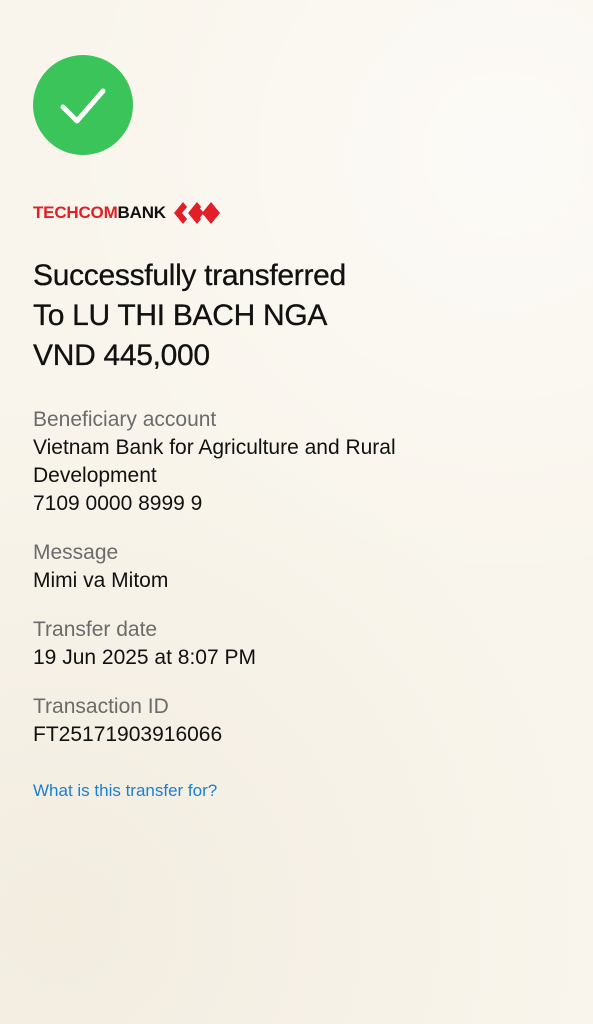 The width and height of the screenshot is (593, 1024). Describe the element at coordinates (101, 706) in the screenshot. I see `transaction-id-label: Transaction ID` at that location.